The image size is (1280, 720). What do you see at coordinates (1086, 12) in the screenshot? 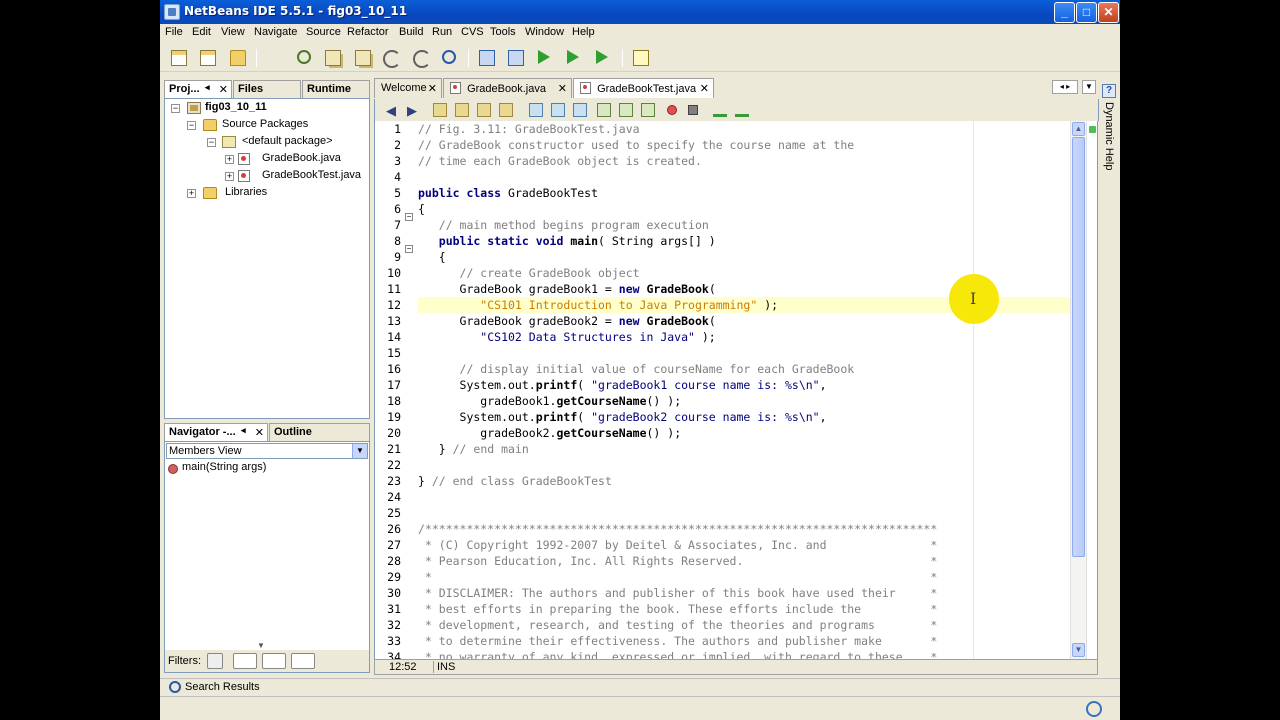
I see `maximize-button: □` at bounding box center [1086, 12].